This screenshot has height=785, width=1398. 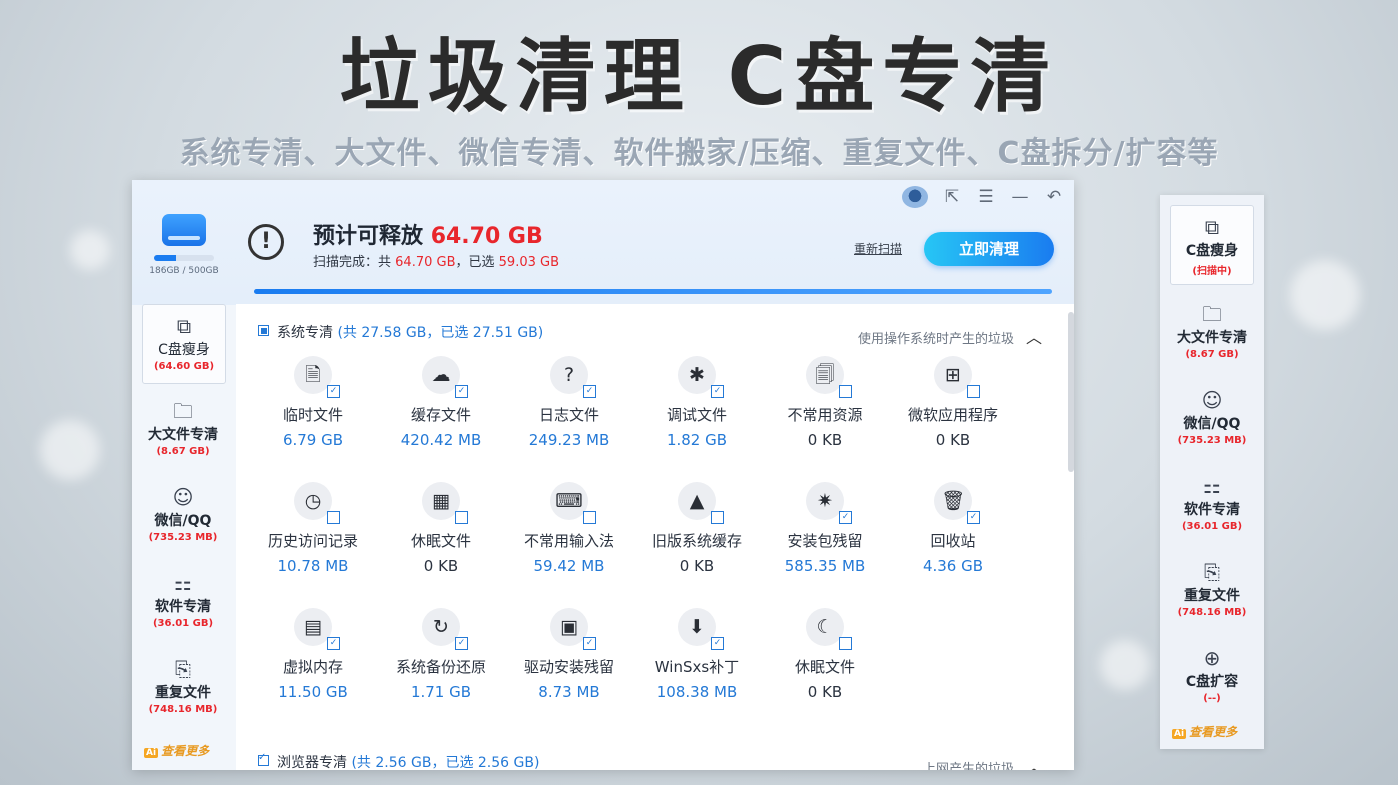 I want to click on share-icon: ⇱, so click(x=952, y=197).